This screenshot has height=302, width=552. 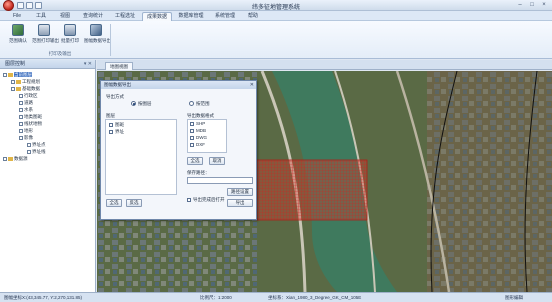 What do you see at coordinates (192, 124) in the screenshot?
I see `format-checkbox-shp` at bounding box center [192, 124].